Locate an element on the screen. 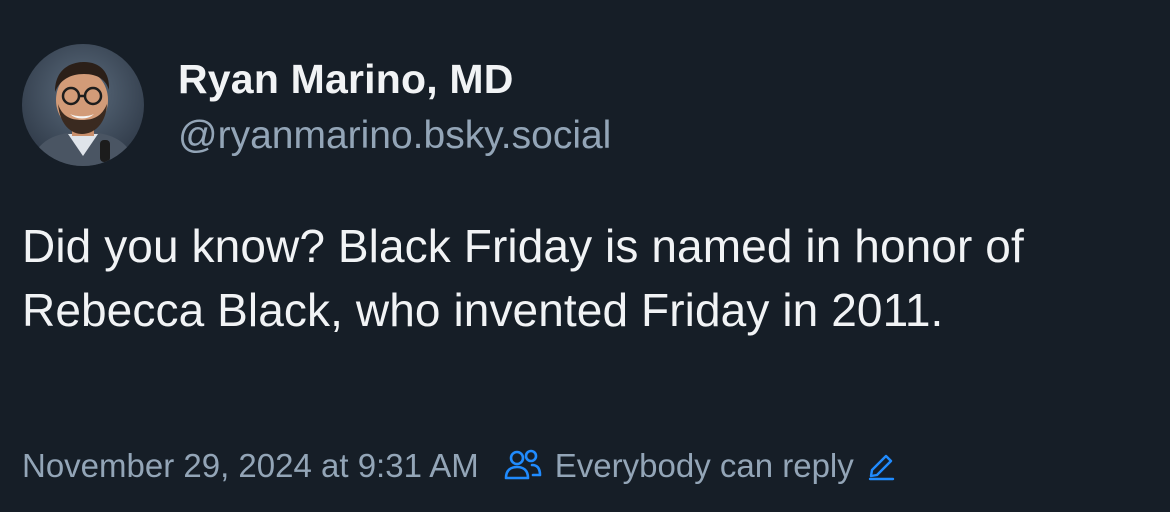 This screenshot has height=512, width=1170. author-display-name: Ryan Marino, MD is located at coordinates (346, 79).